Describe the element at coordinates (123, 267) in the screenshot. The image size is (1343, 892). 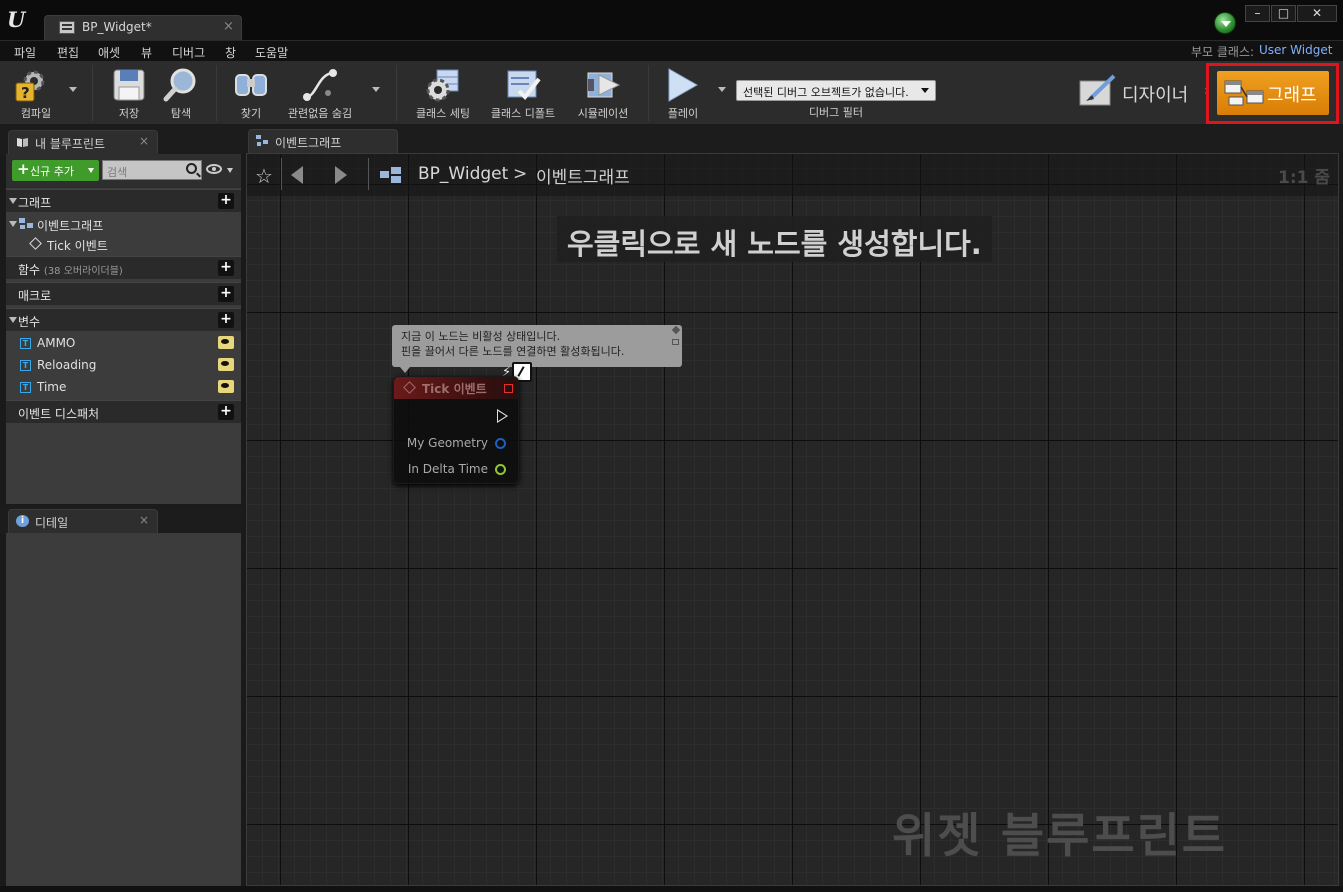
I see `section-functions: 함수 (38 오버라이더블) +` at that location.